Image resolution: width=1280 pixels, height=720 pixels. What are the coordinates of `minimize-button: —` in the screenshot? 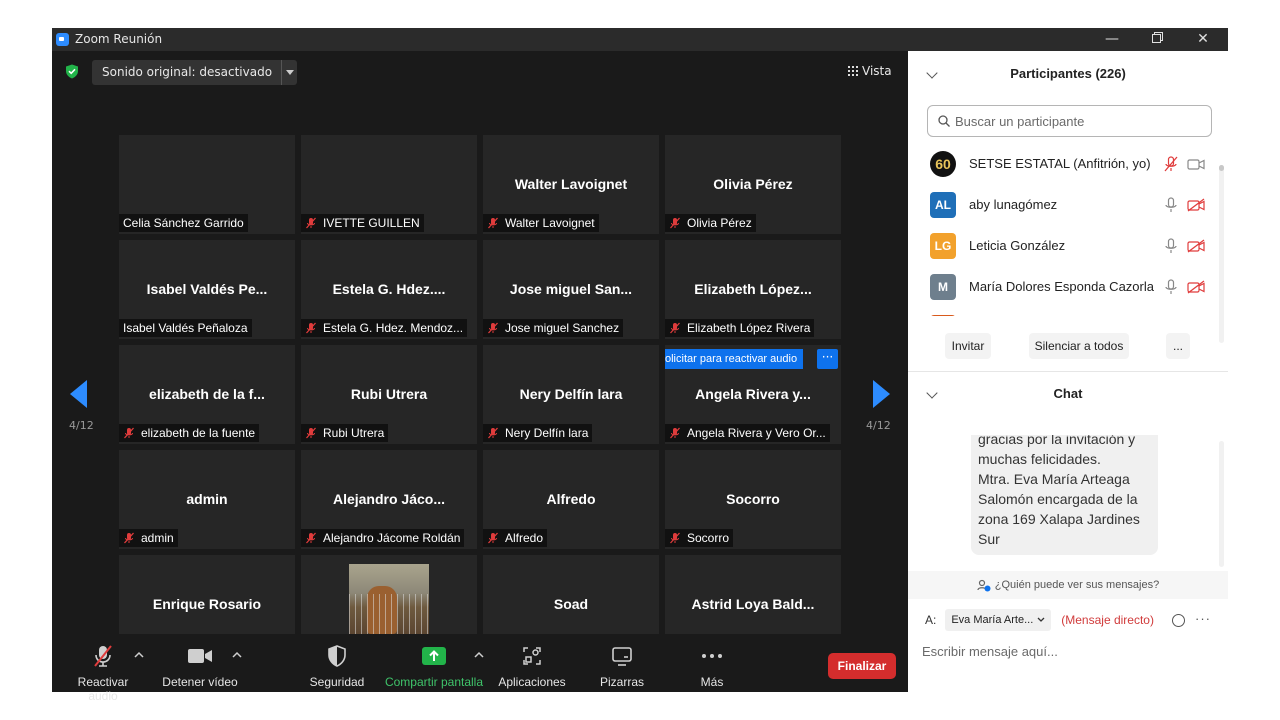 It's located at (1112, 39).